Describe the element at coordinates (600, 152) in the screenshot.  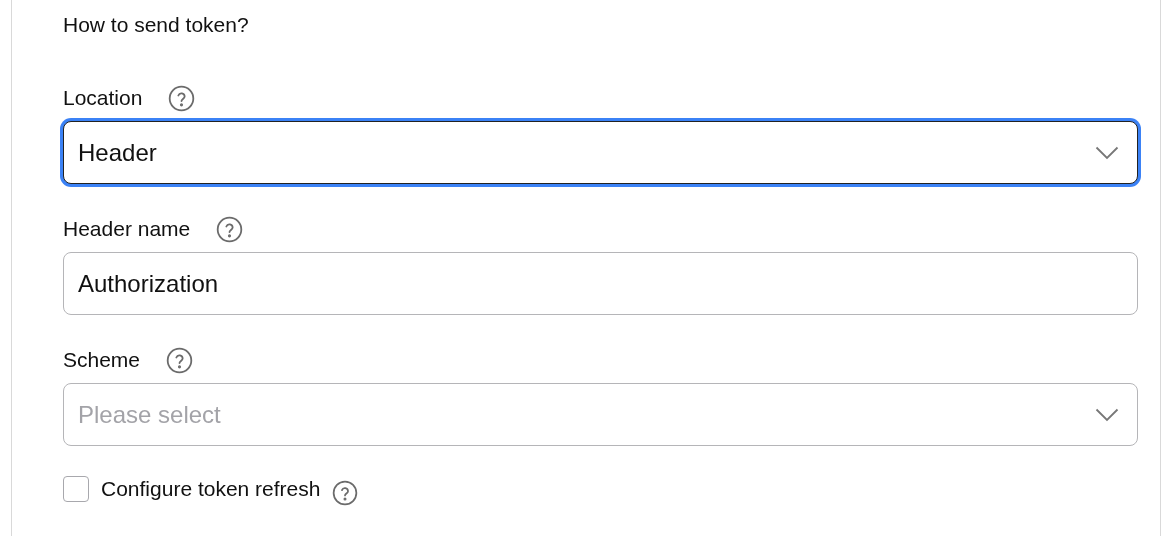
I see `select-field: Header` at that location.